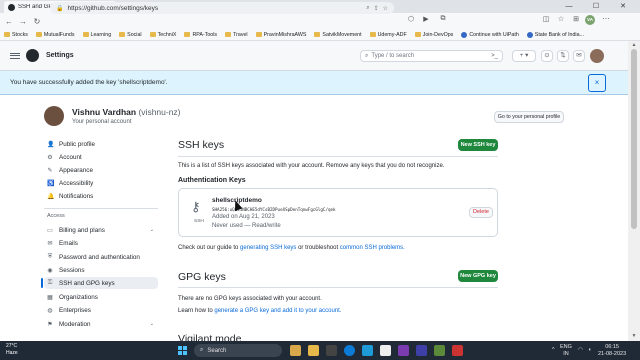 The width and height of the screenshot is (640, 360). What do you see at coordinates (101, 270) in the screenshot?
I see `sidebar-item-sessions: ◉ Sessions` at bounding box center [101, 270].